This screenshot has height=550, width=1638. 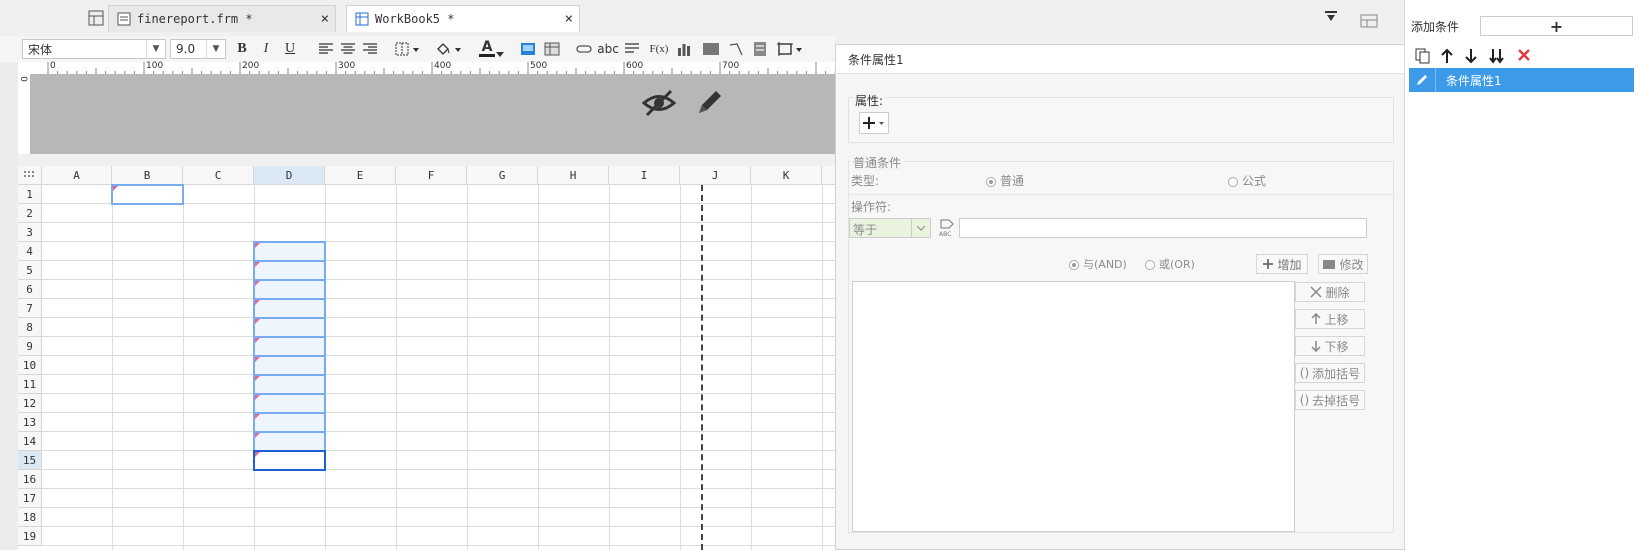 I want to click on column-header: D, so click(x=289, y=175).